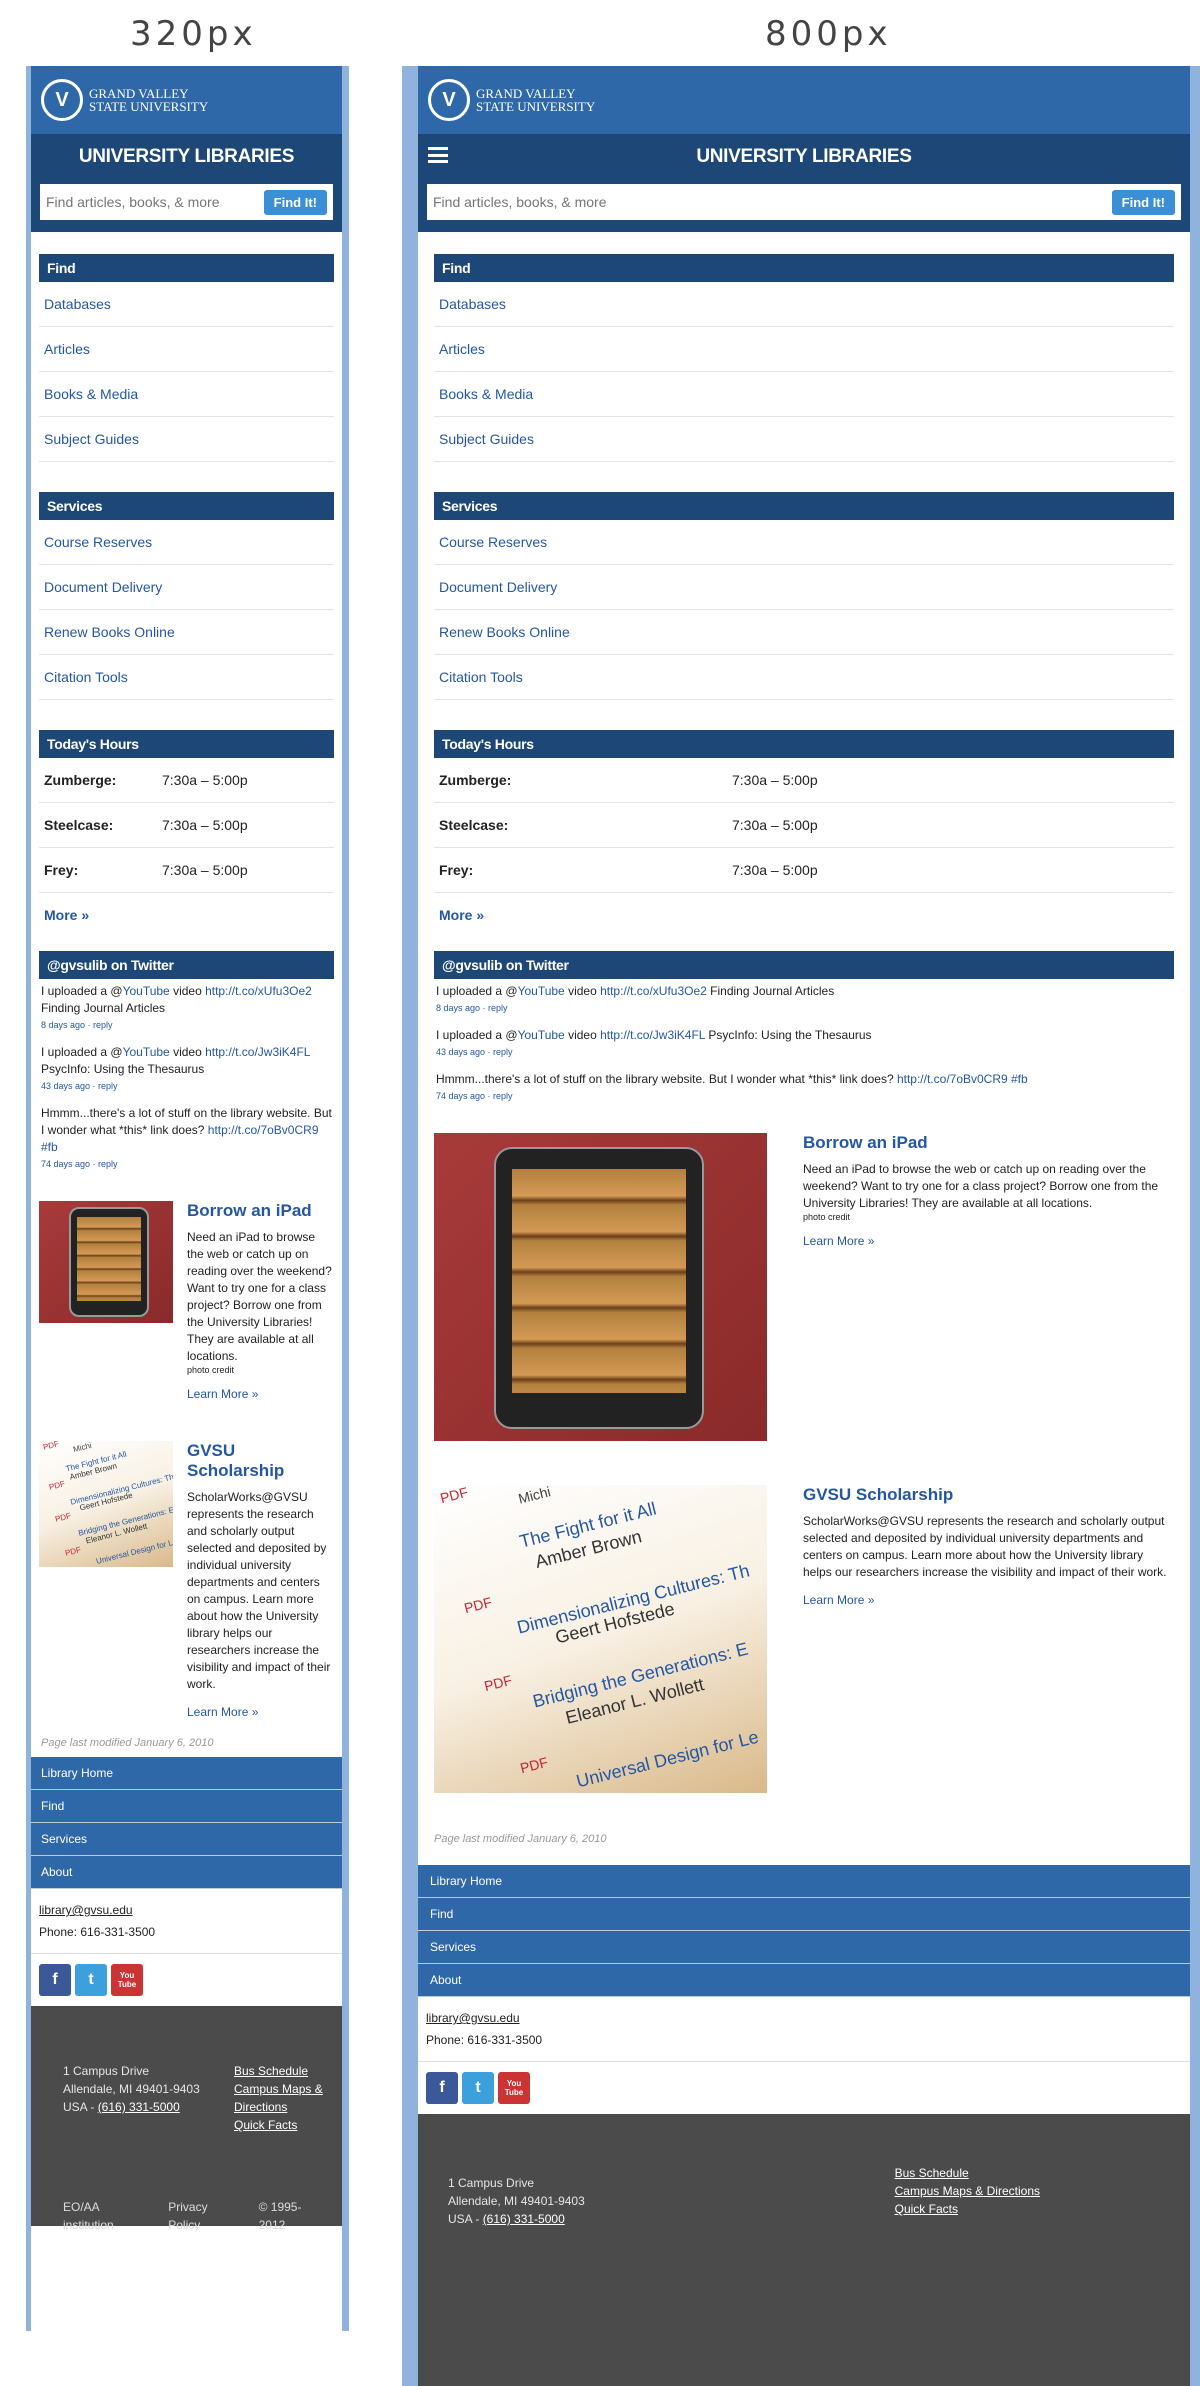 Image resolution: width=1200 pixels, height=2386 pixels. Describe the element at coordinates (205, 870) in the screenshot. I see `hours-time: 7:30a – 5:00p` at that location.